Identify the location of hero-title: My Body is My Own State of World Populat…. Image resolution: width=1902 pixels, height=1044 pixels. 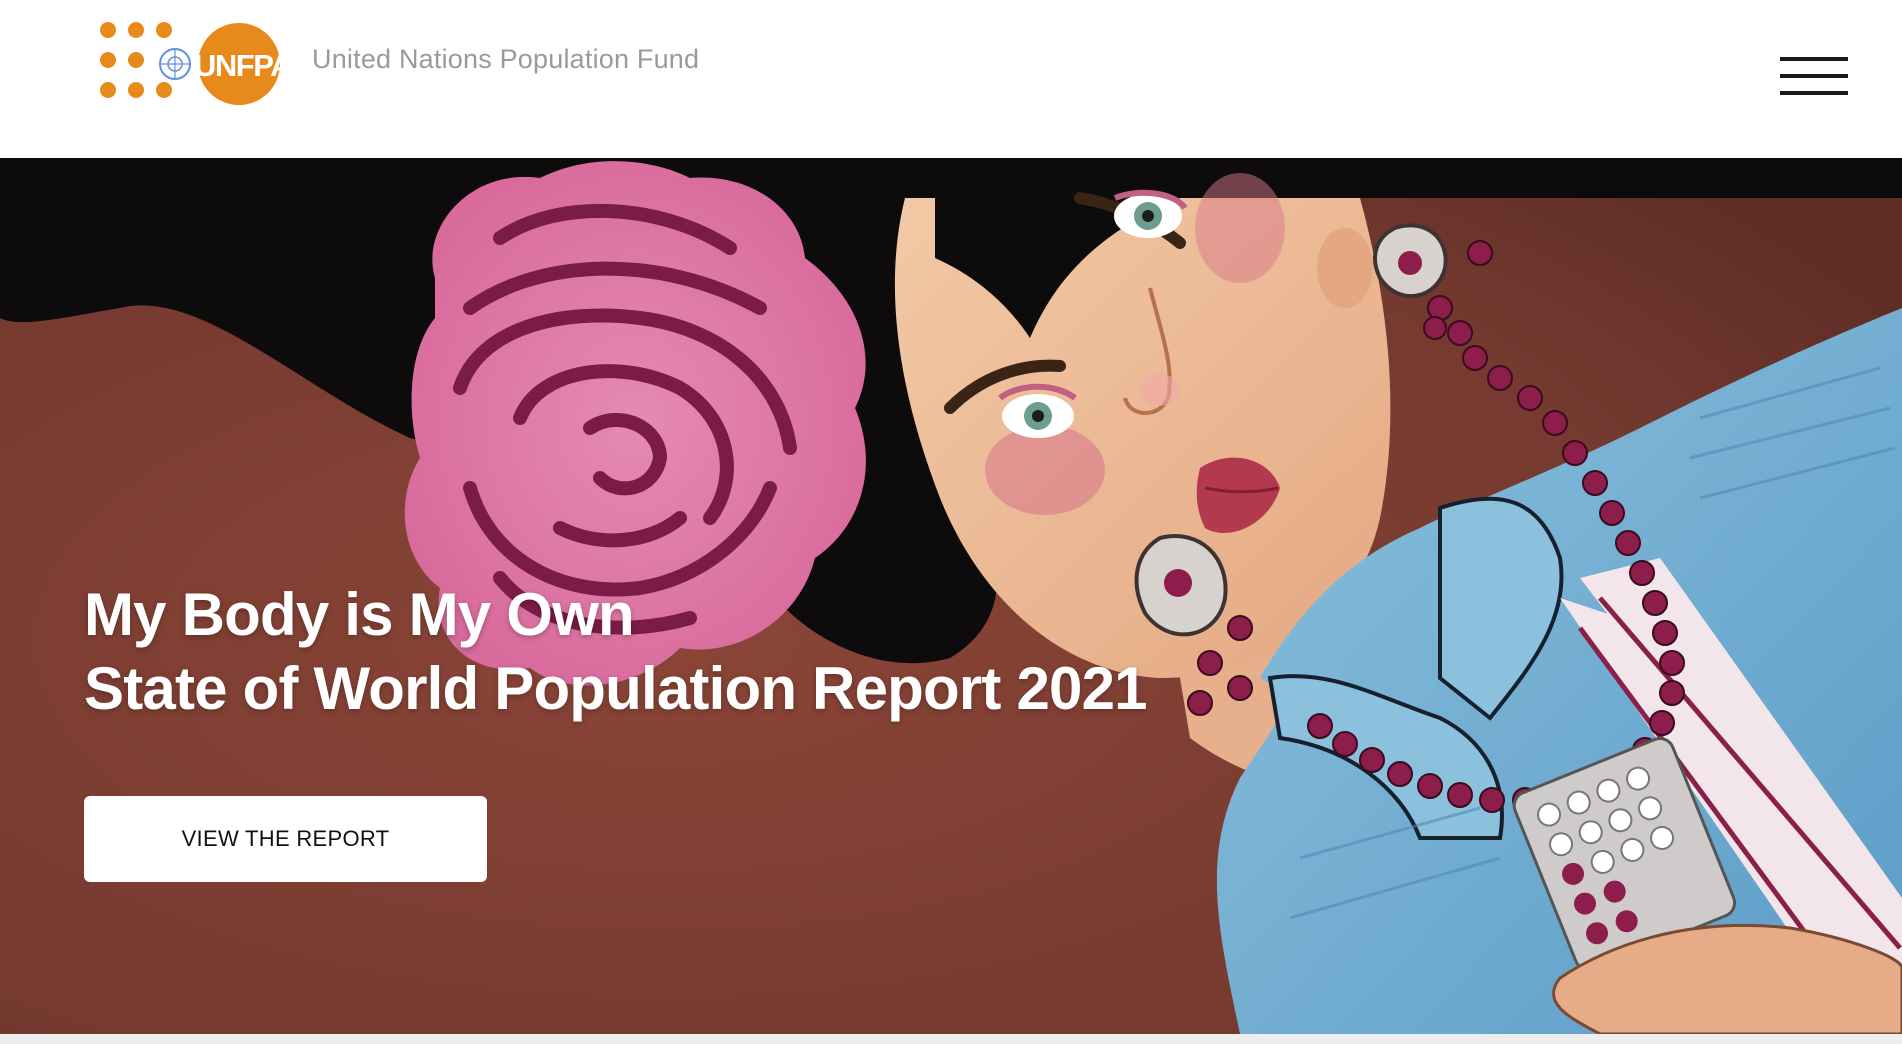
(616, 652).